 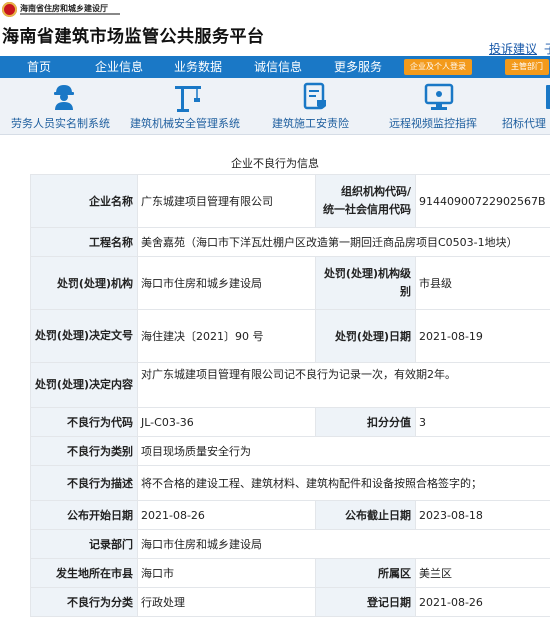 I want to click on main-nav: 首页 企业信息 业务数据 诚信信息 更多服务 企业及个人登录 主管部门, so click(x=275, y=67).